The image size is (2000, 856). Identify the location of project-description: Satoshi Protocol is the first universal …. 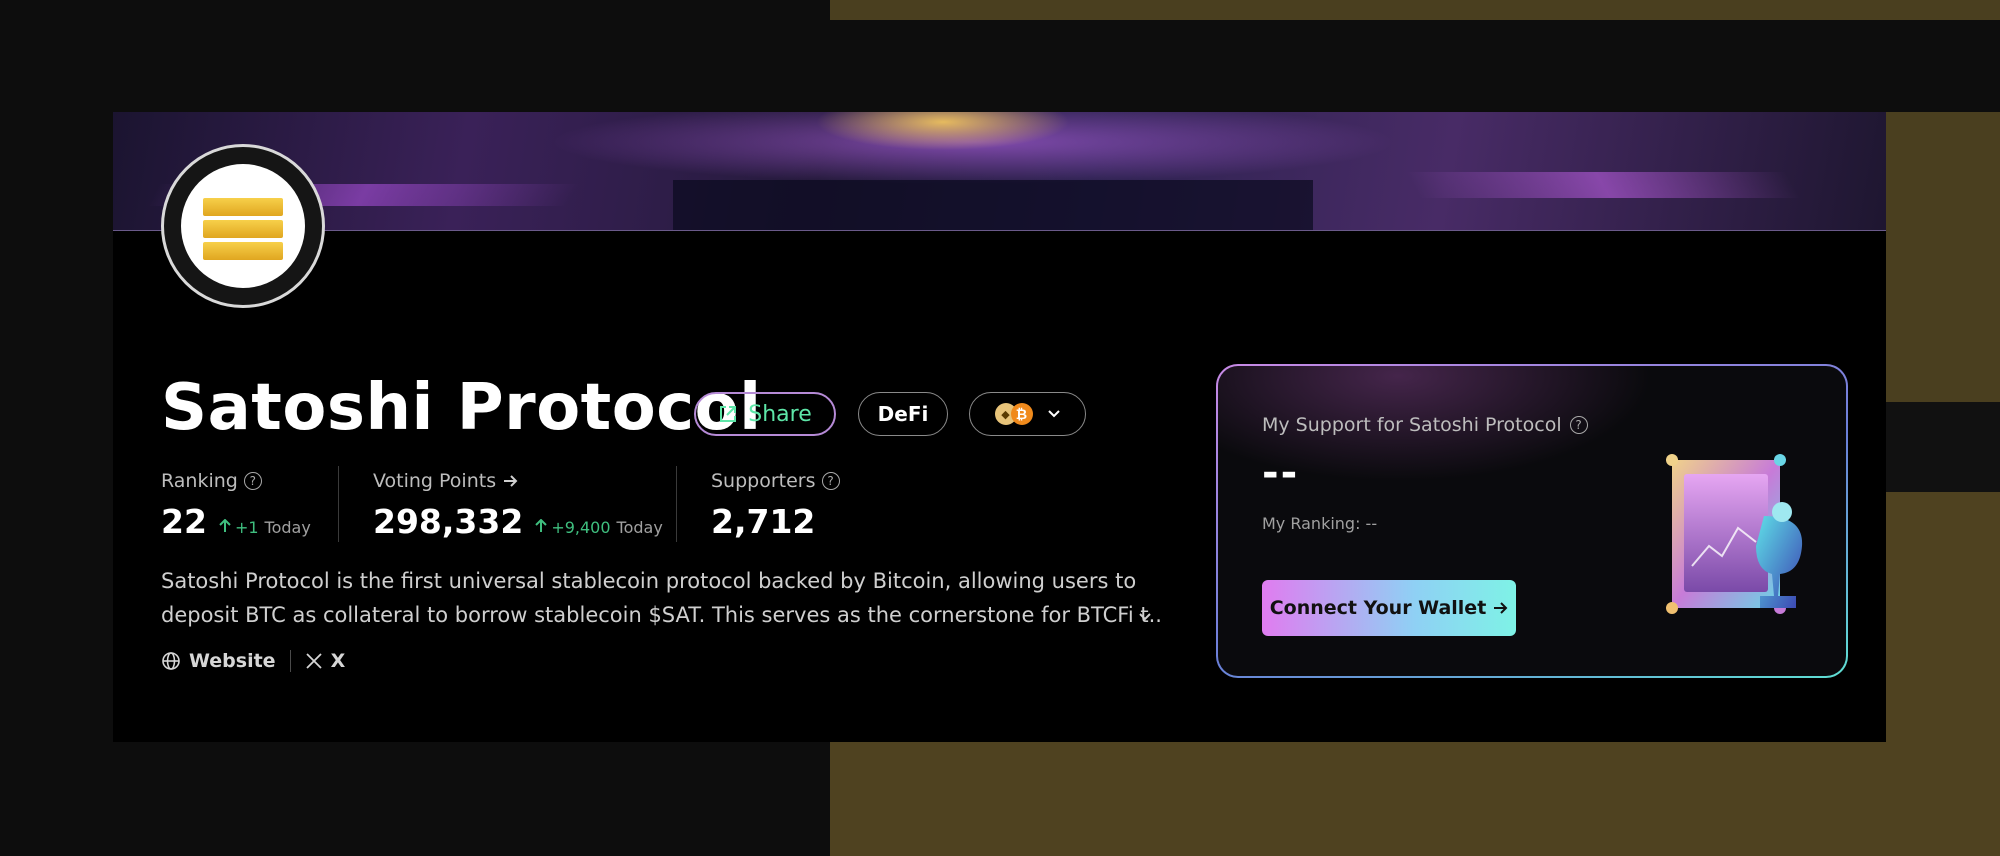
(661, 598).